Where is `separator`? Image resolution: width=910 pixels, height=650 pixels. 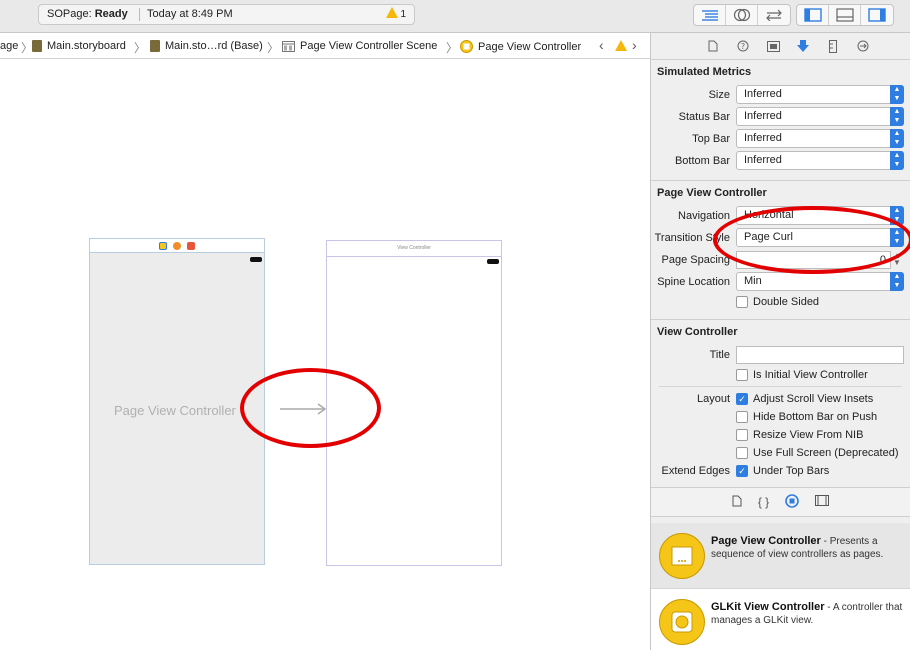
separator is located at coordinates (139, 14).